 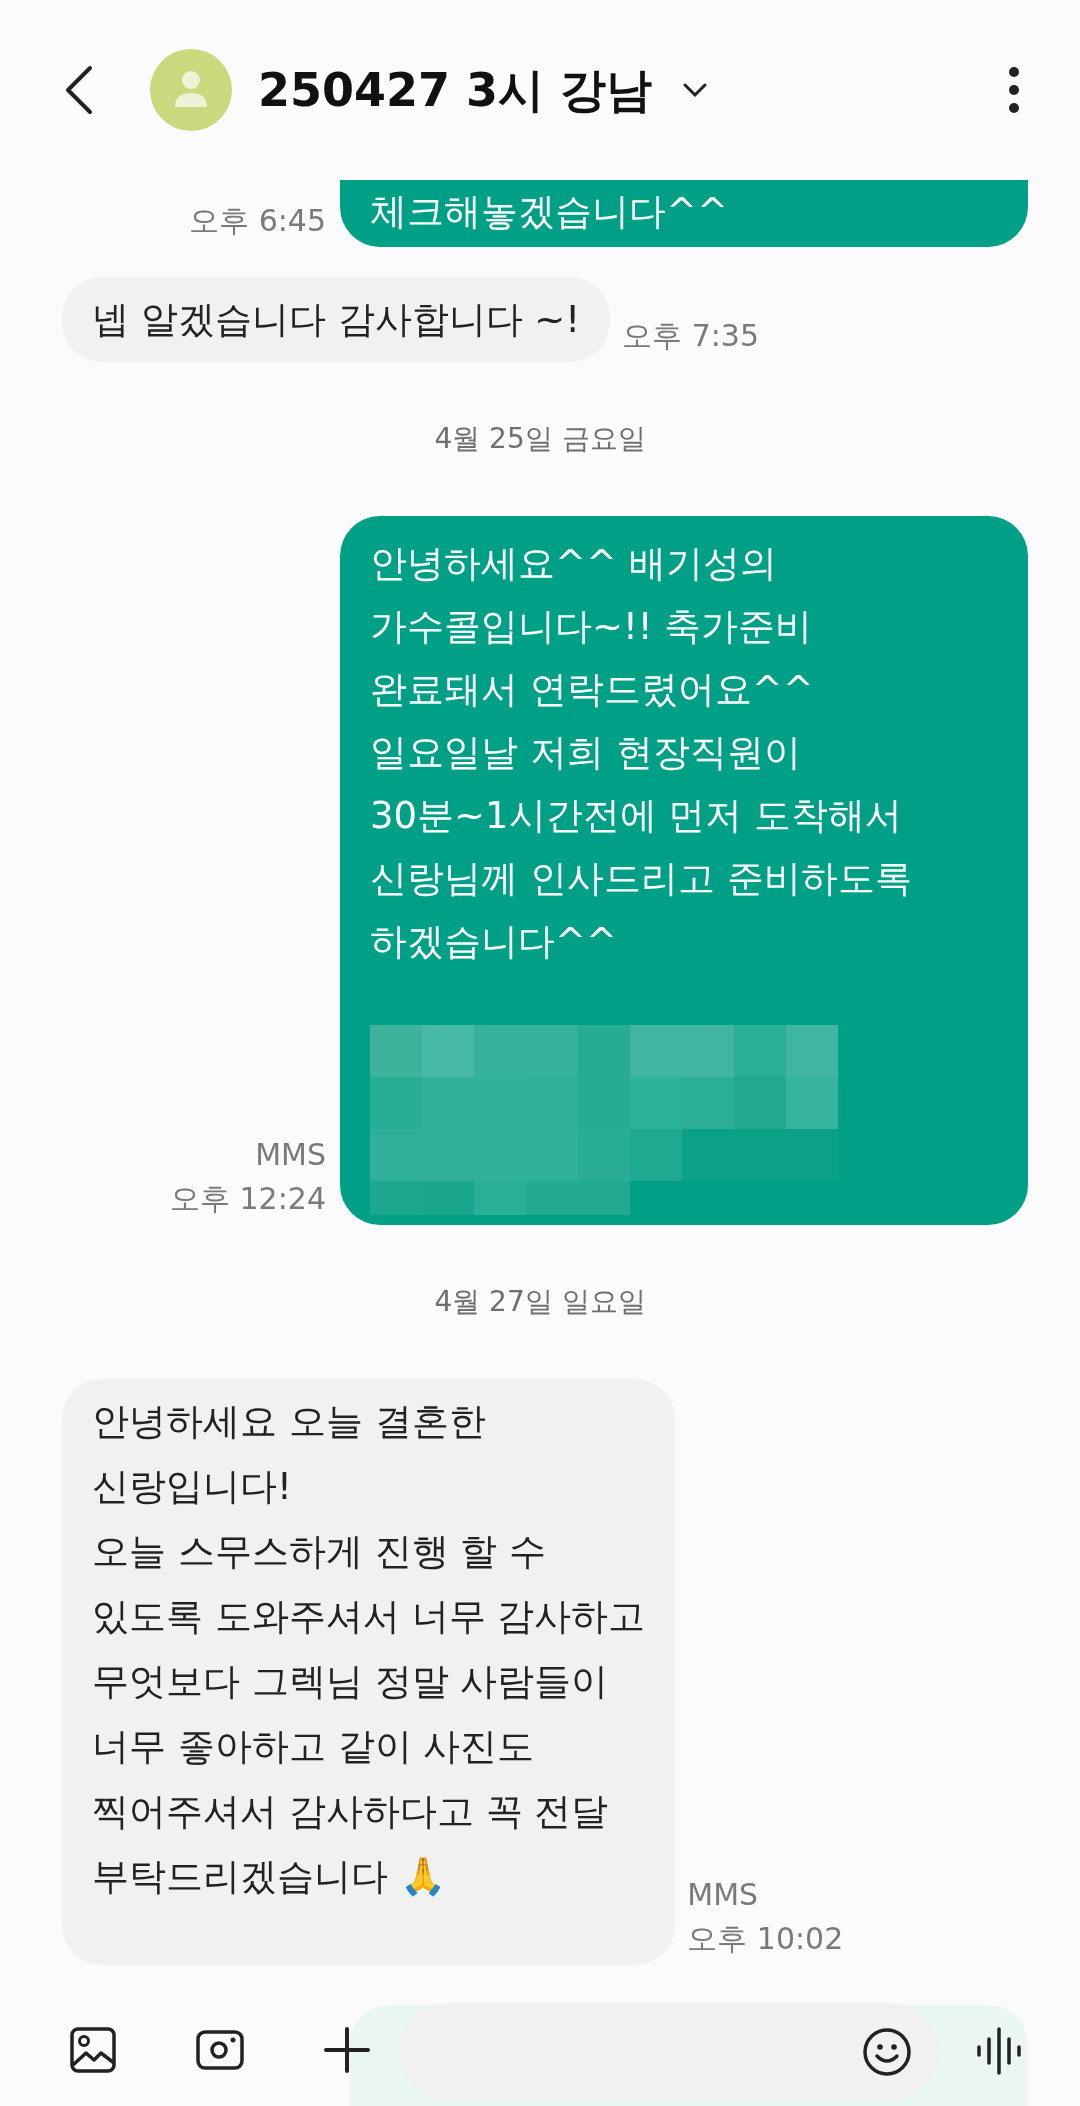 What do you see at coordinates (455, 90) in the screenshot?
I see `conversation-title: 250427 3시 강남` at bounding box center [455, 90].